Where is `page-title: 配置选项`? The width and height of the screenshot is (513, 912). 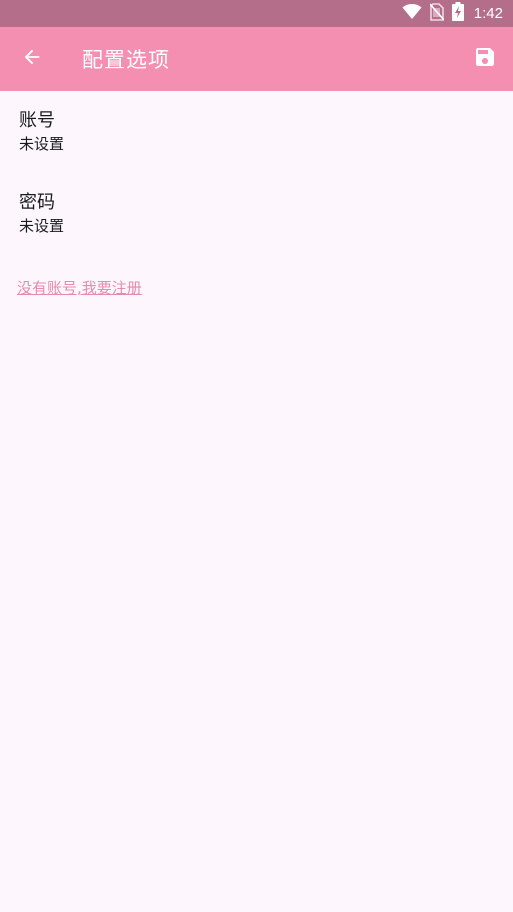
page-title: 配置选项 is located at coordinates (126, 60).